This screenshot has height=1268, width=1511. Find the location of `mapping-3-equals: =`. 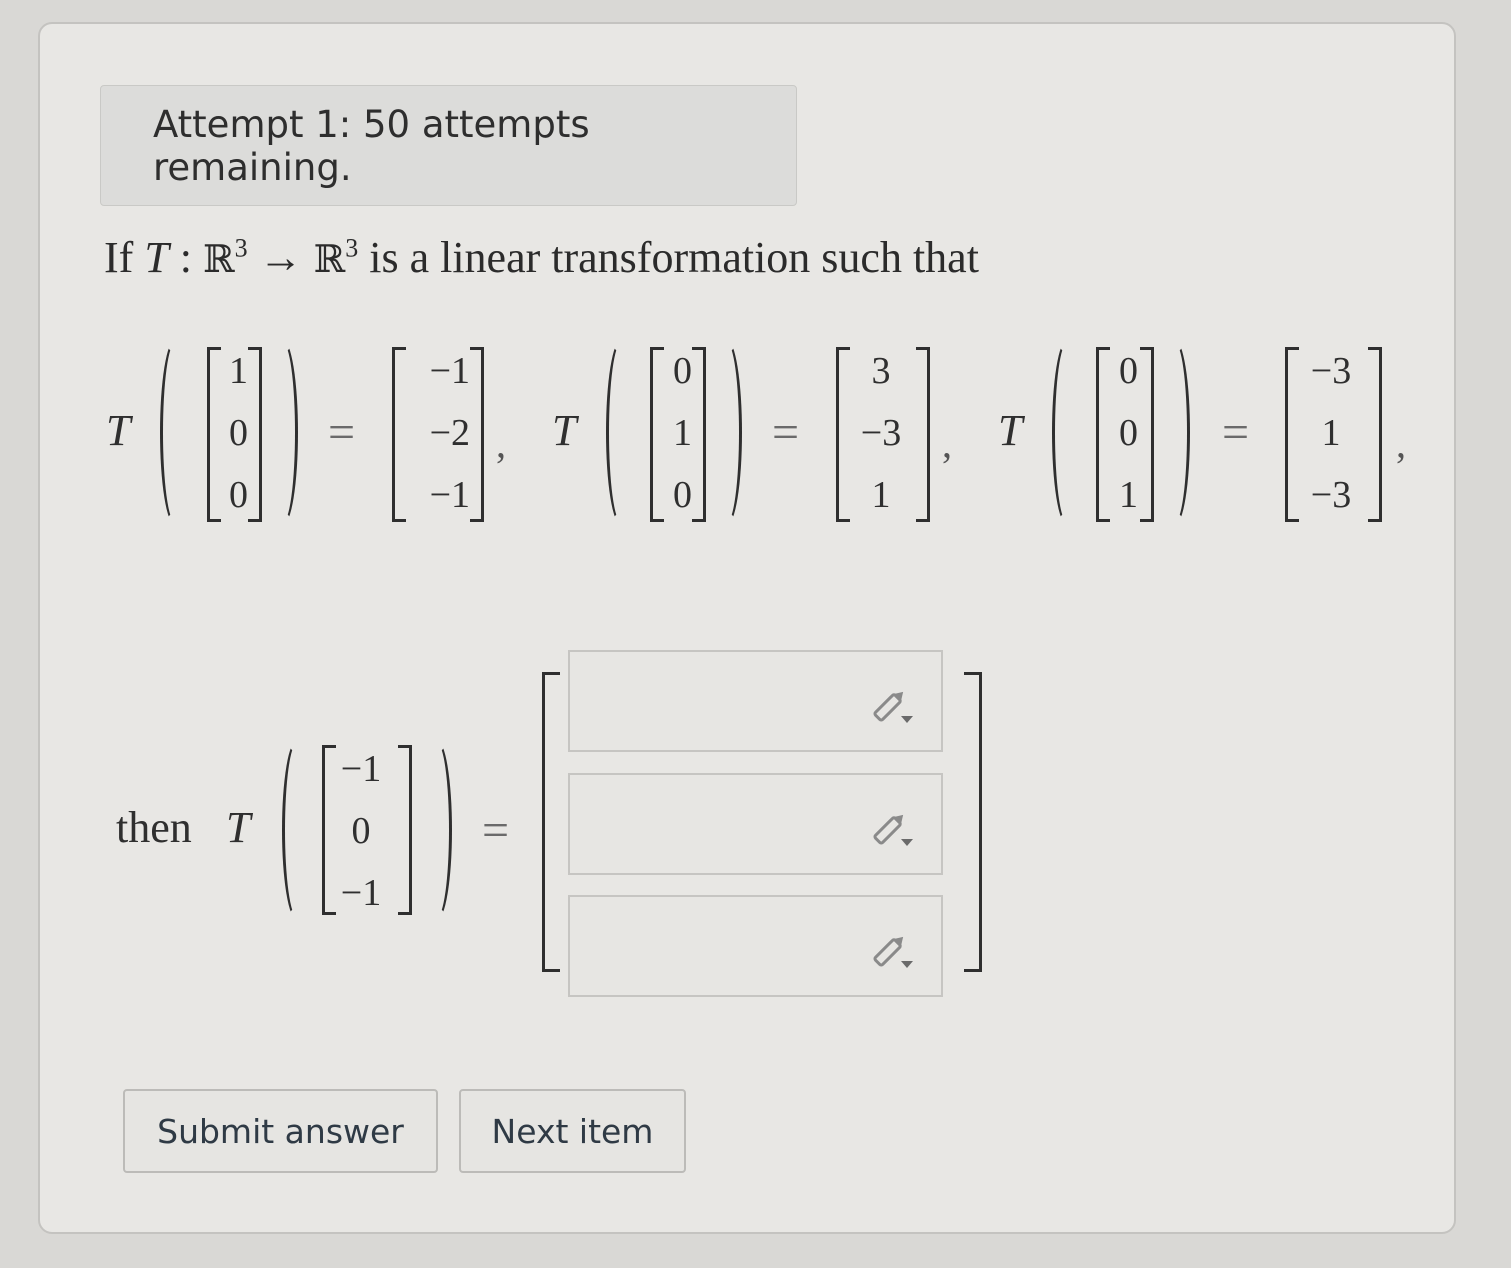

mapping-3-equals: = is located at coordinates (1236, 432).